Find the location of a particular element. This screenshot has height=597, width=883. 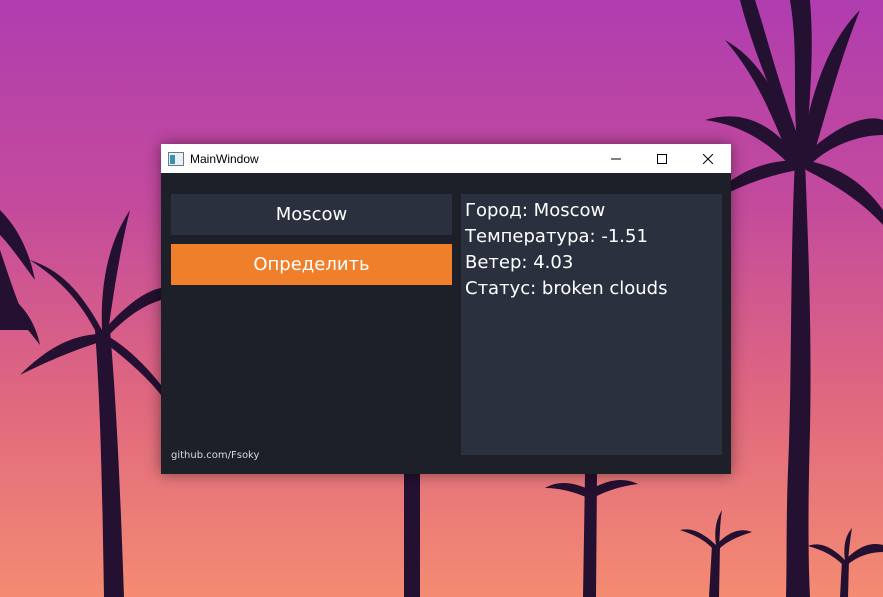

window-controls is located at coordinates (662, 158).